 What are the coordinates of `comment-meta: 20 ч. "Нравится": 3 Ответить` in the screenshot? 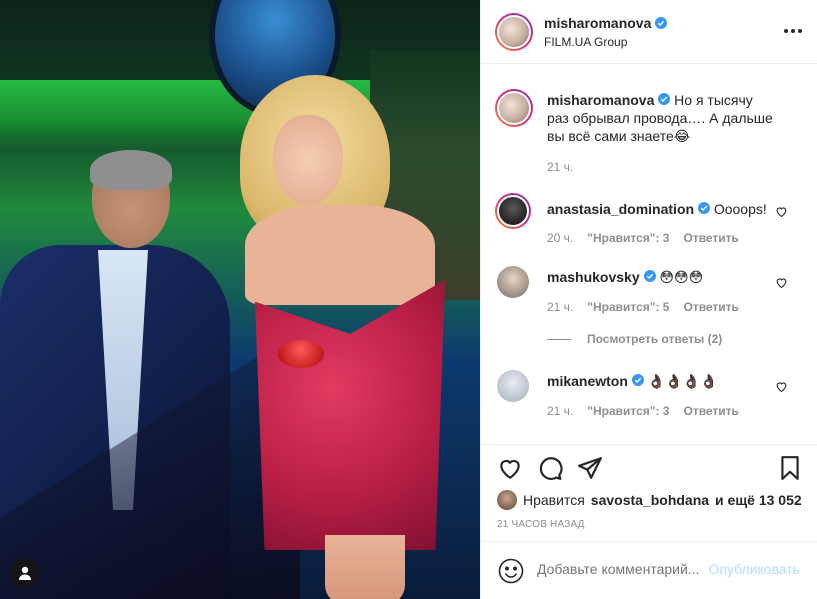 It's located at (643, 238).